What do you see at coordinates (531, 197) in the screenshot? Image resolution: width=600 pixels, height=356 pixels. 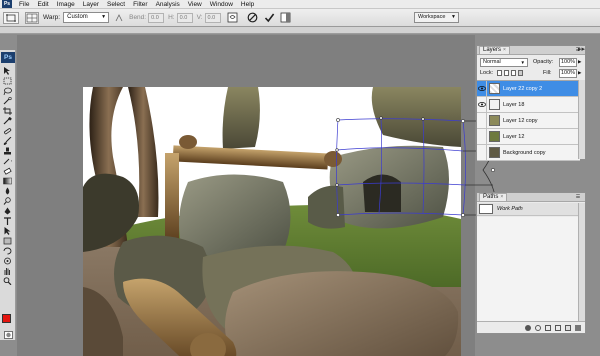 I see `paths-panel-header: Paths ×` at bounding box center [531, 197].